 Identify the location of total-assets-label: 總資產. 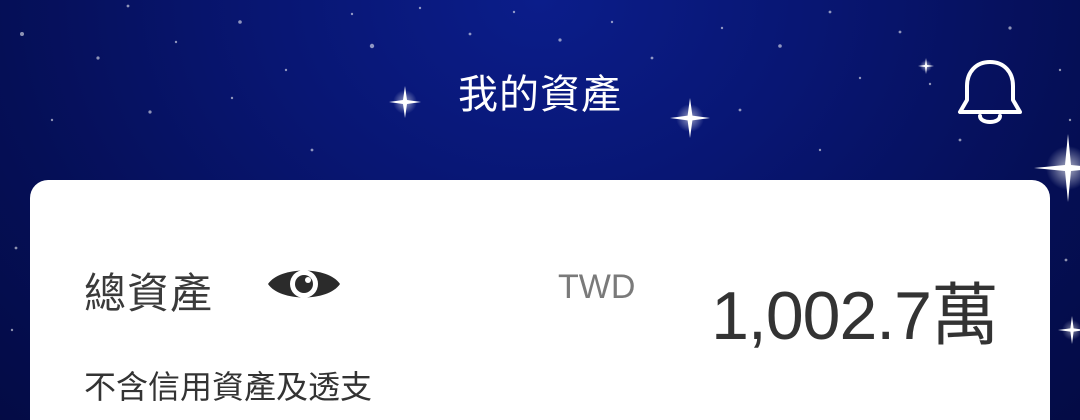
(149, 293).